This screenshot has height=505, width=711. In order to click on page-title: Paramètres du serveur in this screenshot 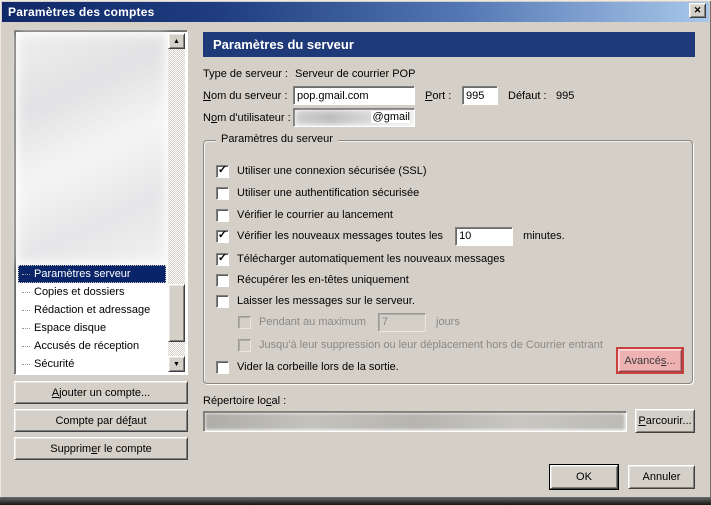, I will do `click(449, 44)`.